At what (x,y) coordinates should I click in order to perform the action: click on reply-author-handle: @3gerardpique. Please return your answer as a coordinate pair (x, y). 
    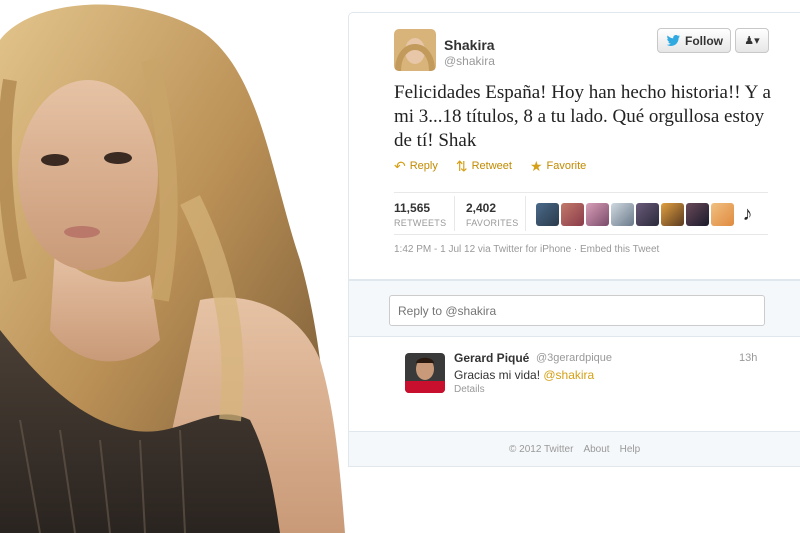
    Looking at the image, I should click on (574, 358).